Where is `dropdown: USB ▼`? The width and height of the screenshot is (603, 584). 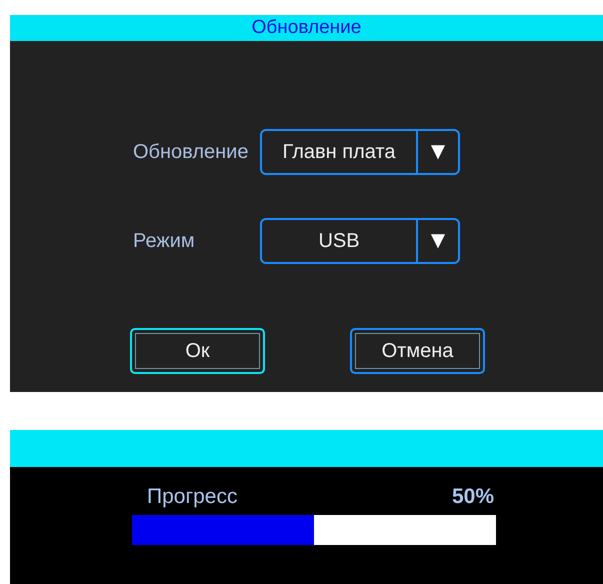
dropdown: USB ▼ is located at coordinates (360, 241).